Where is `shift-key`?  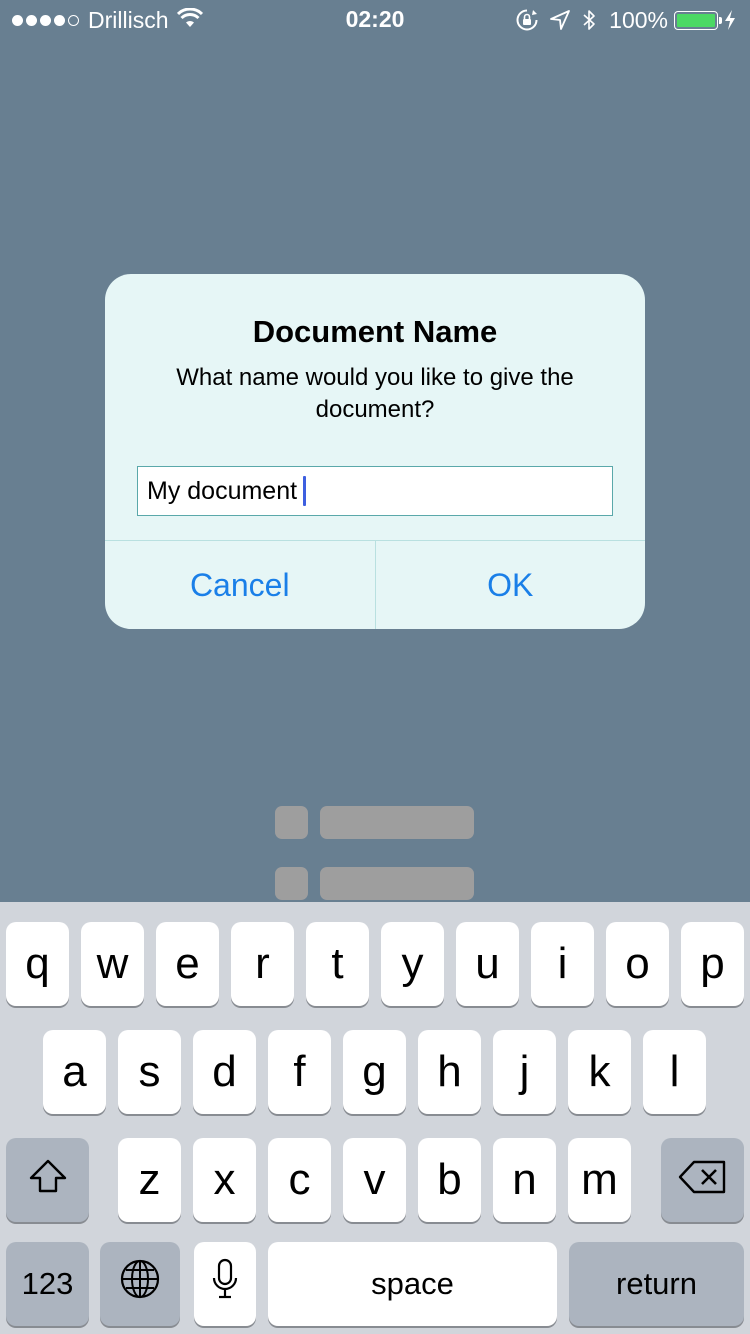 shift-key is located at coordinates (47, 1180).